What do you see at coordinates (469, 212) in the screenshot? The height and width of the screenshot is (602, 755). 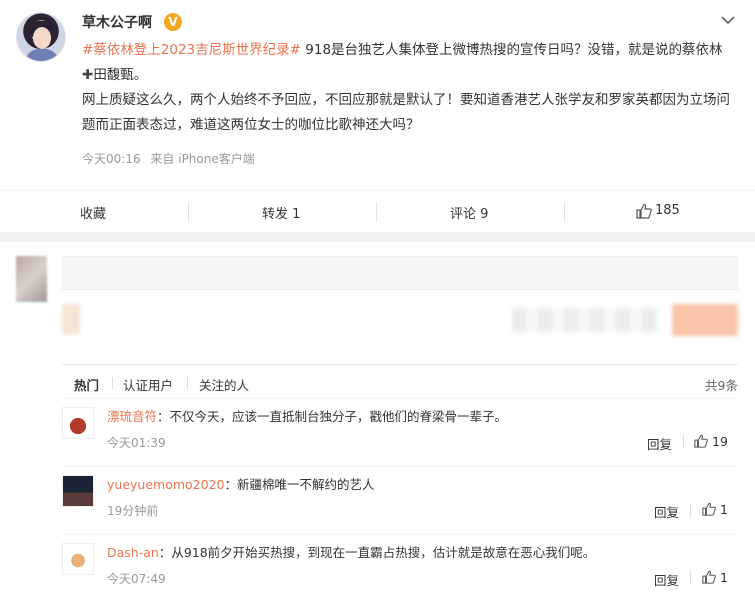 I see `comment-button: 评论 9` at bounding box center [469, 212].